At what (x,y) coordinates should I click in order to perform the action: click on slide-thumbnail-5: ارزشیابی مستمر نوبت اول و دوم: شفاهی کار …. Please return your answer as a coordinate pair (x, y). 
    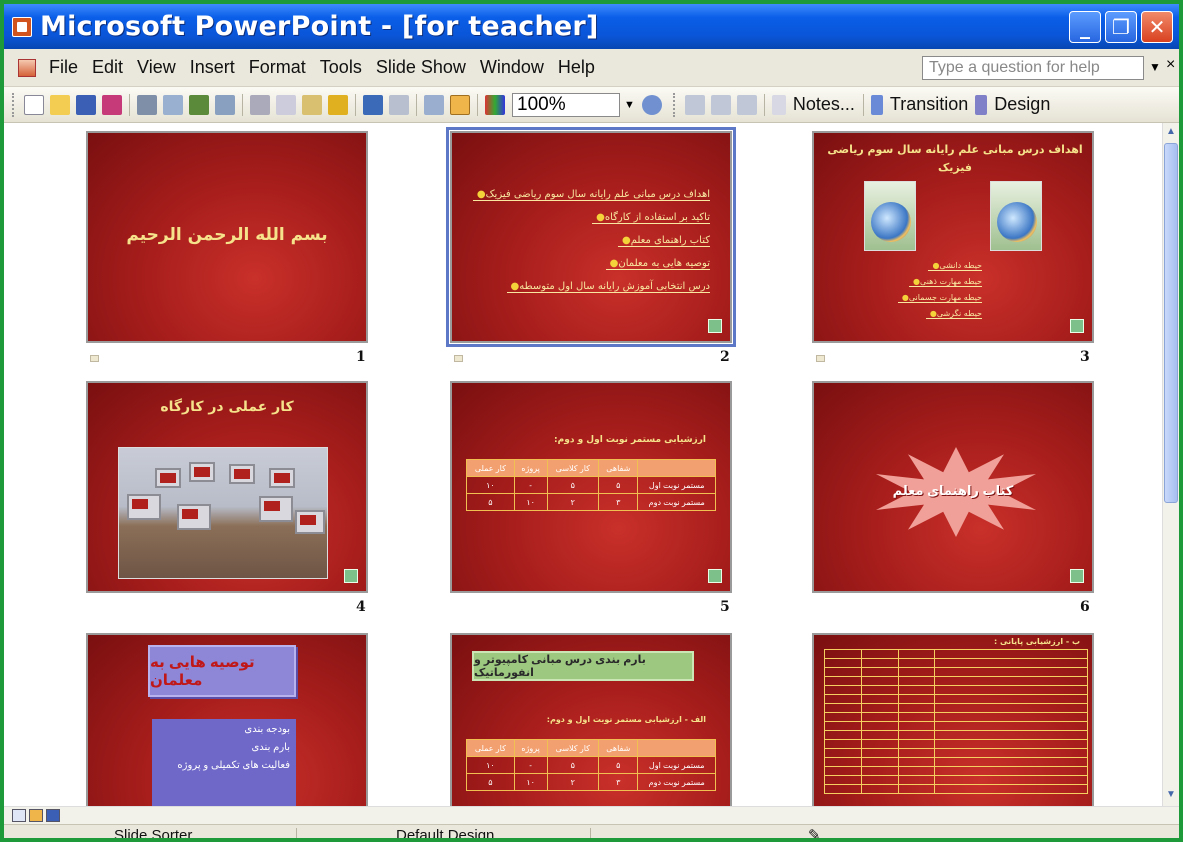
    Looking at the image, I should click on (591, 487).